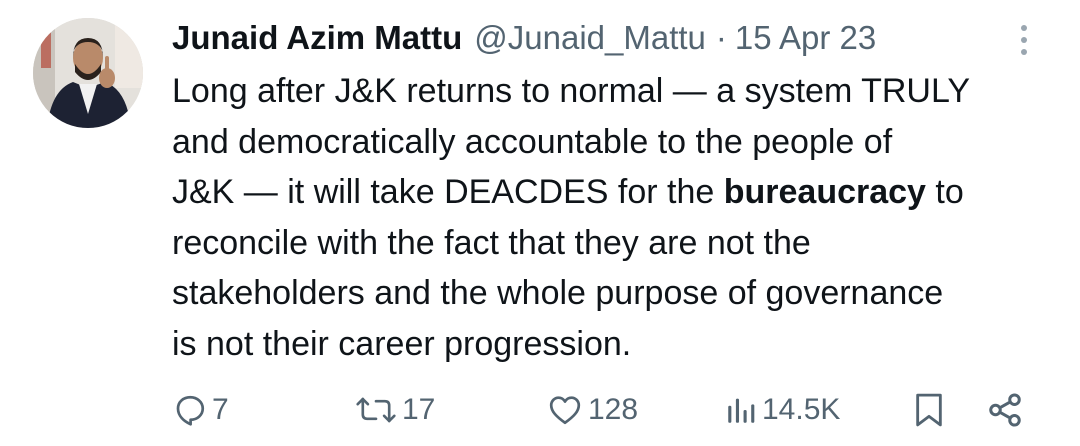 The height and width of the screenshot is (446, 1080). I want to click on share-icon, so click(1005, 410).